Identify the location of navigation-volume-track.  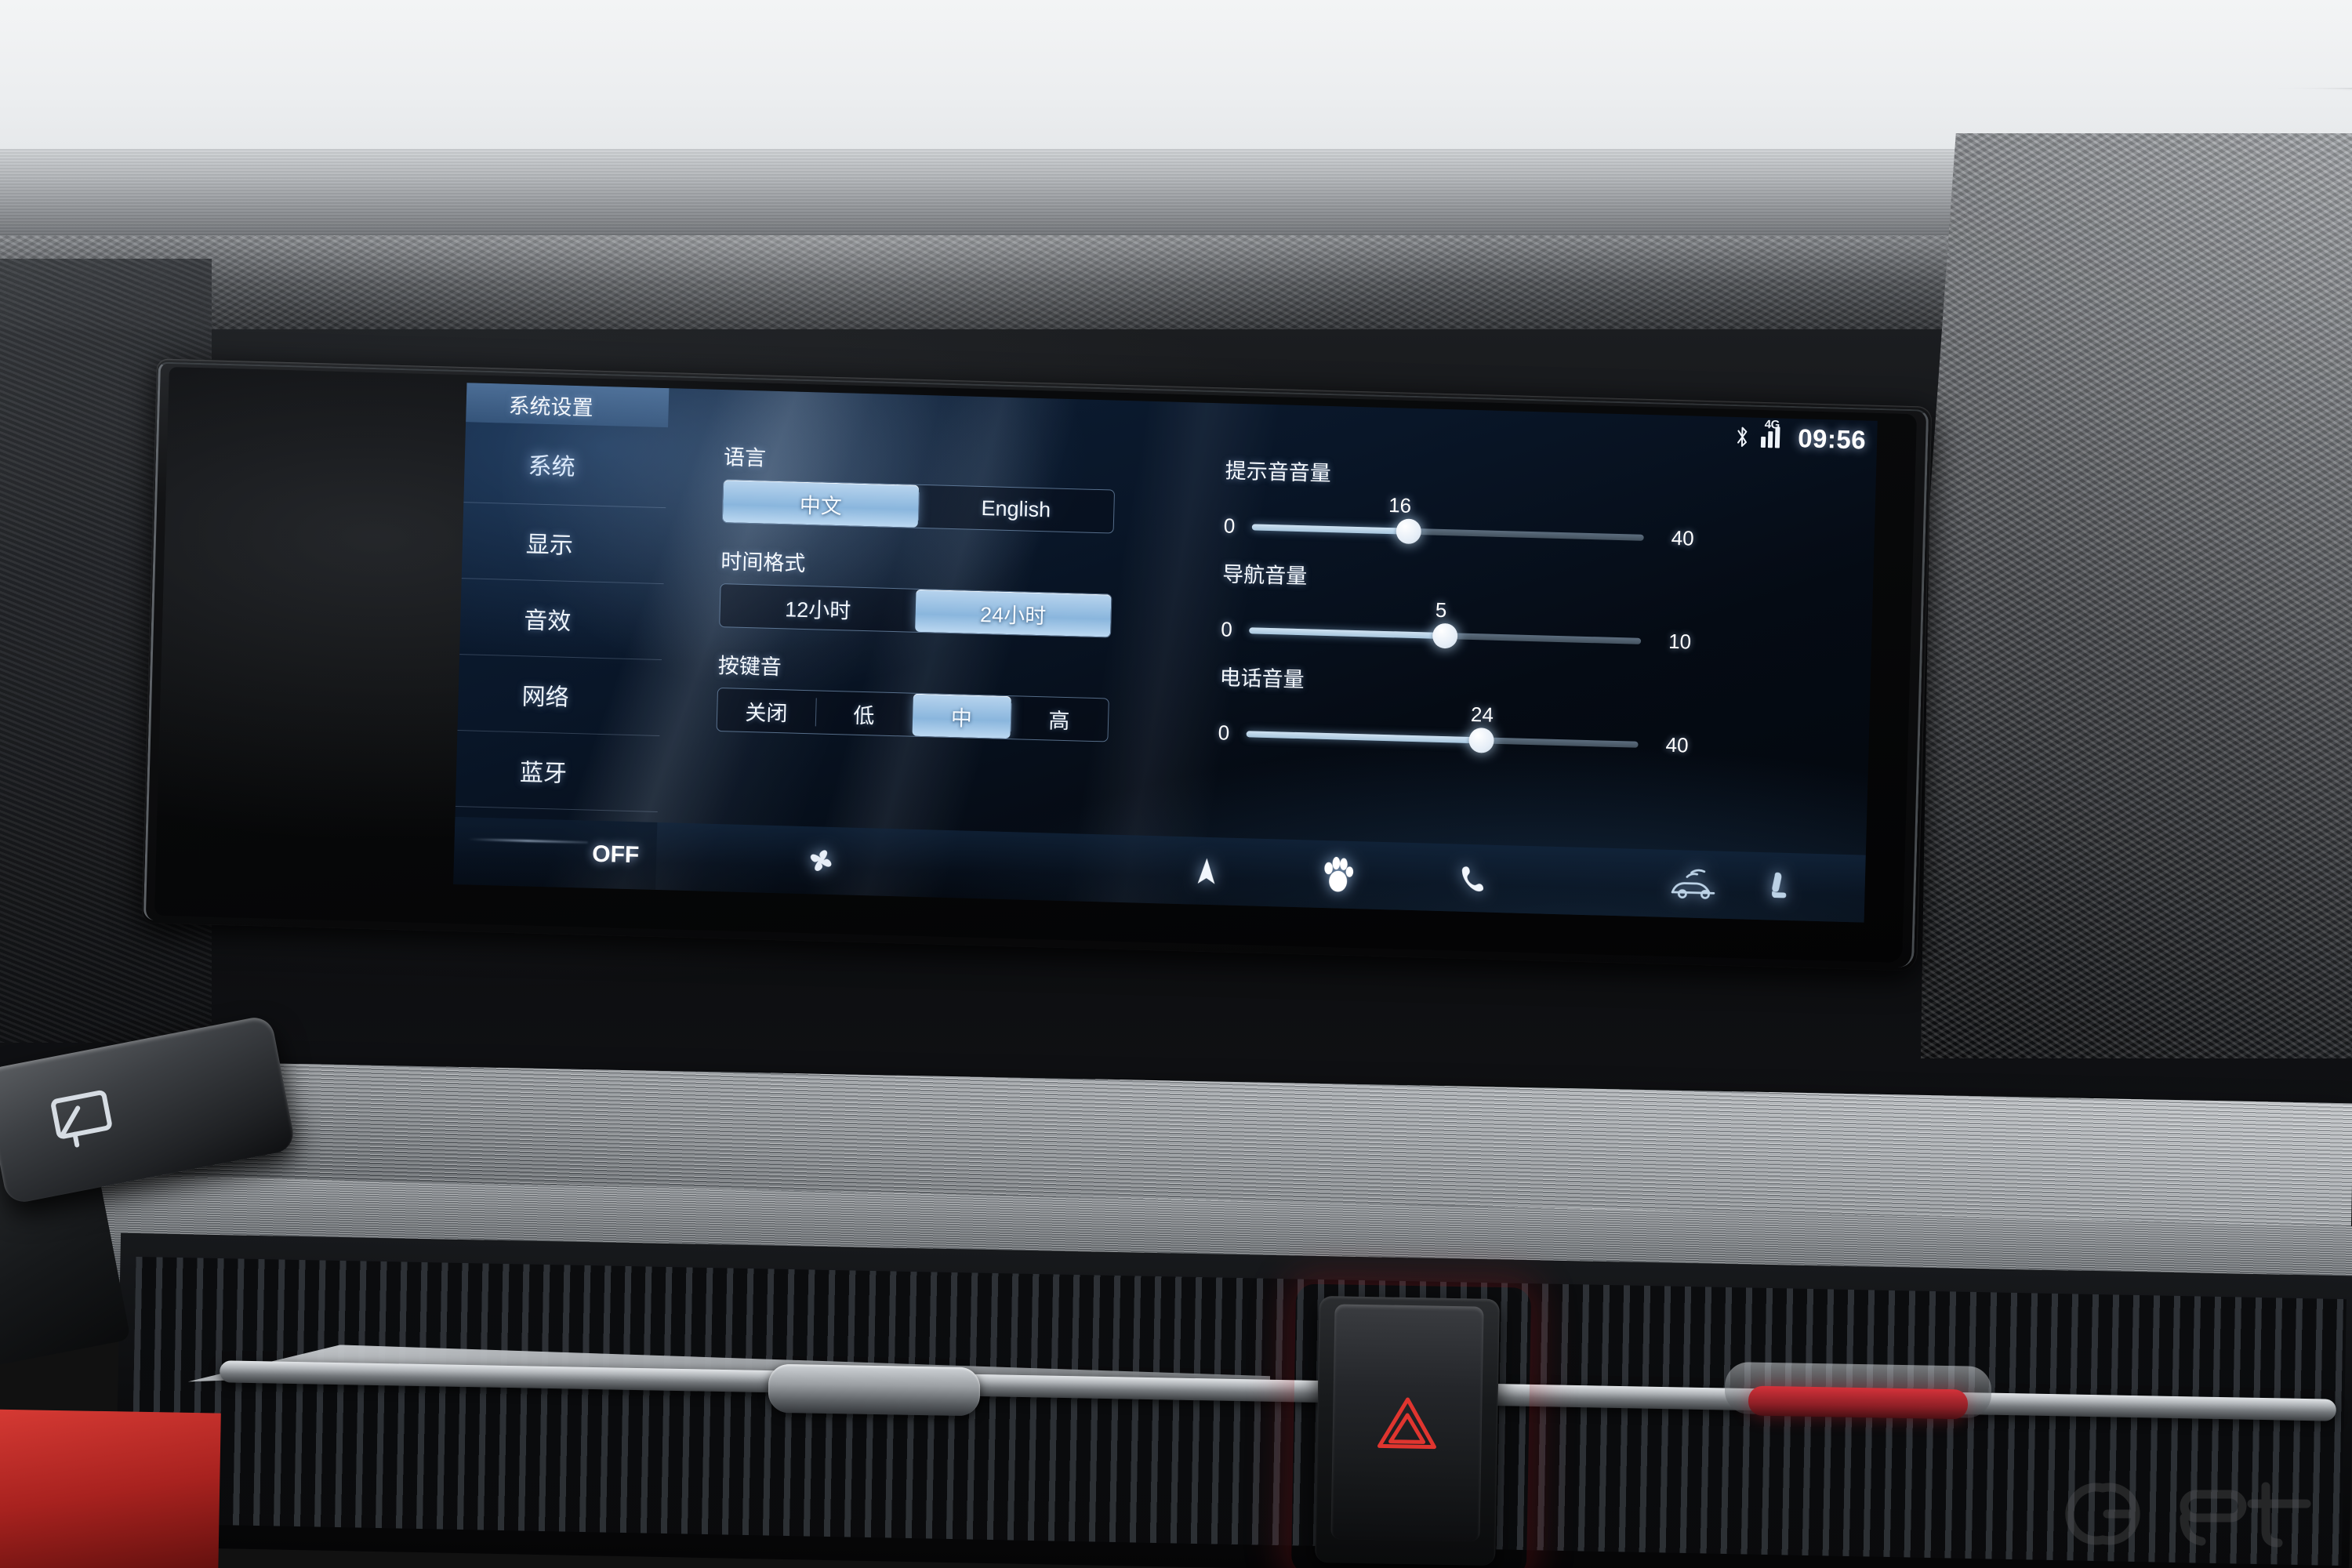
(1445, 635).